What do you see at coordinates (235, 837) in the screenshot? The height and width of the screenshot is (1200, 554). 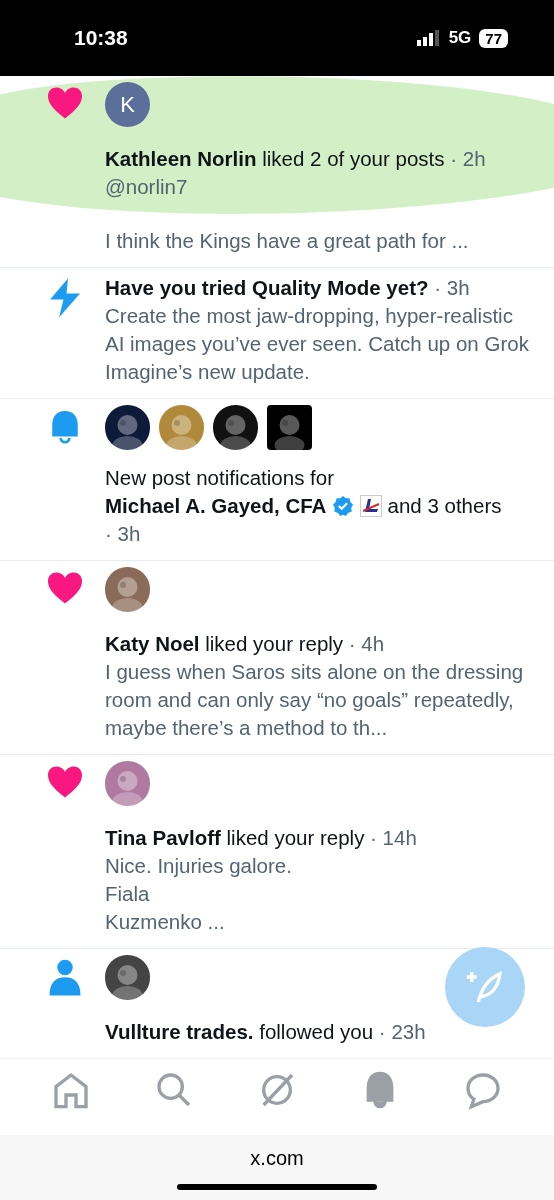 I see `notification-text: Tina Pavloff liked your reply` at bounding box center [235, 837].